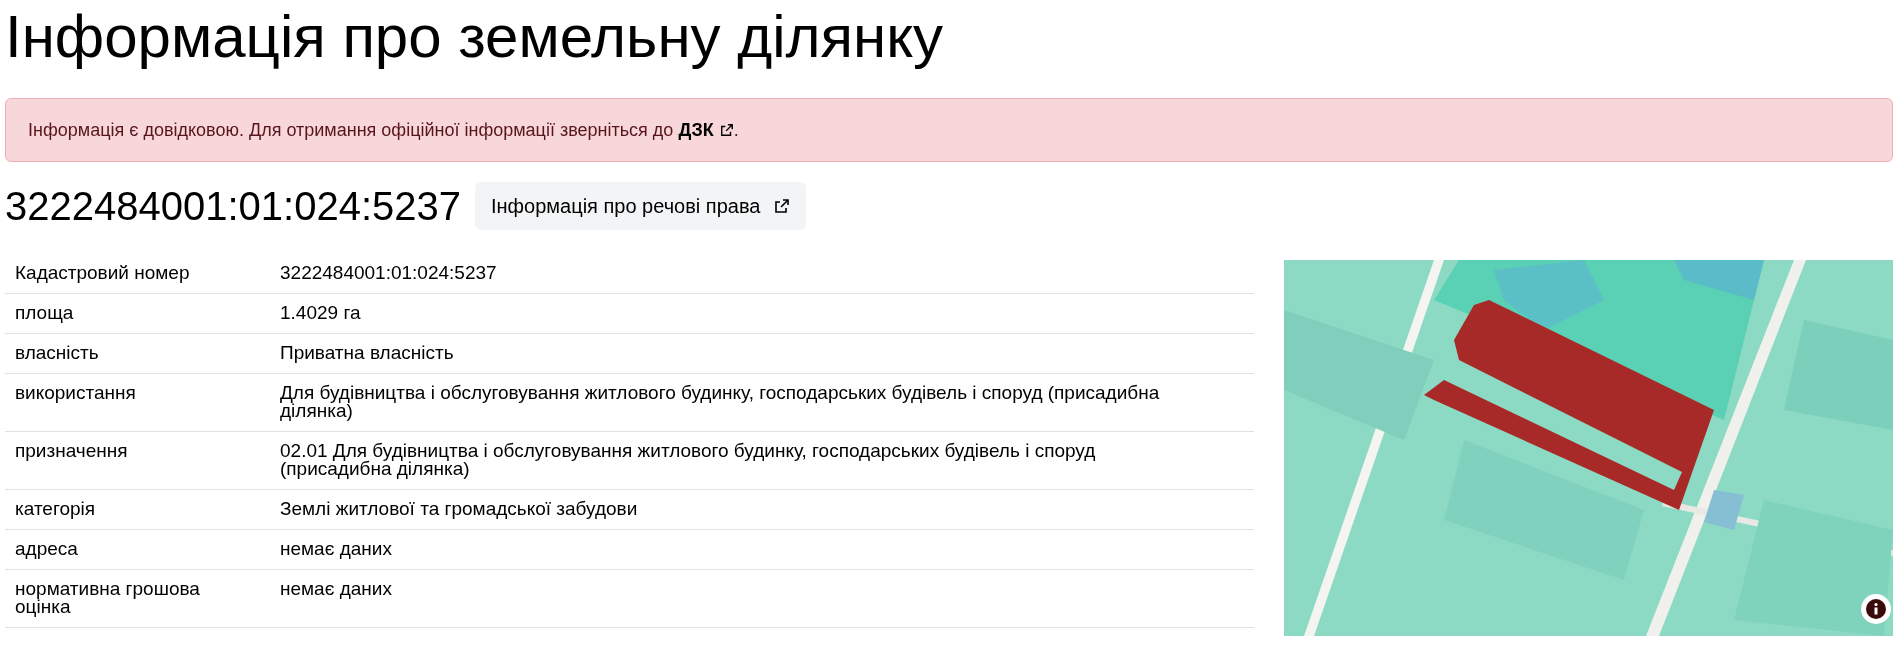 This screenshot has width=1898, height=663. Describe the element at coordinates (388, 273) in the screenshot. I see `row-value: 3222484001:01:024:5237` at that location.